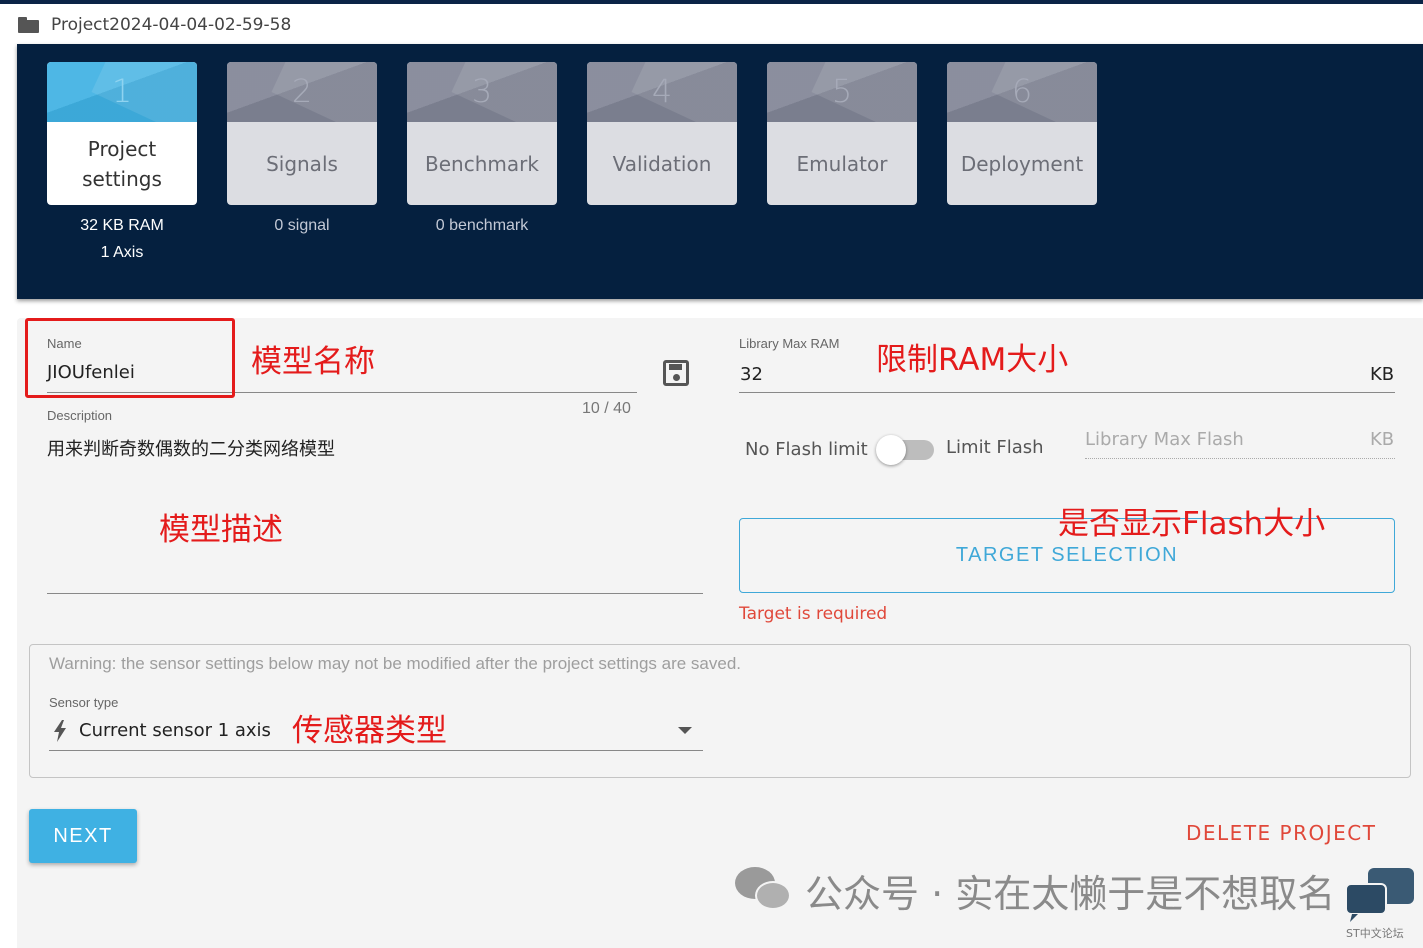 The image size is (1423, 948). What do you see at coordinates (375, 593) in the screenshot?
I see `description-underline` at bounding box center [375, 593].